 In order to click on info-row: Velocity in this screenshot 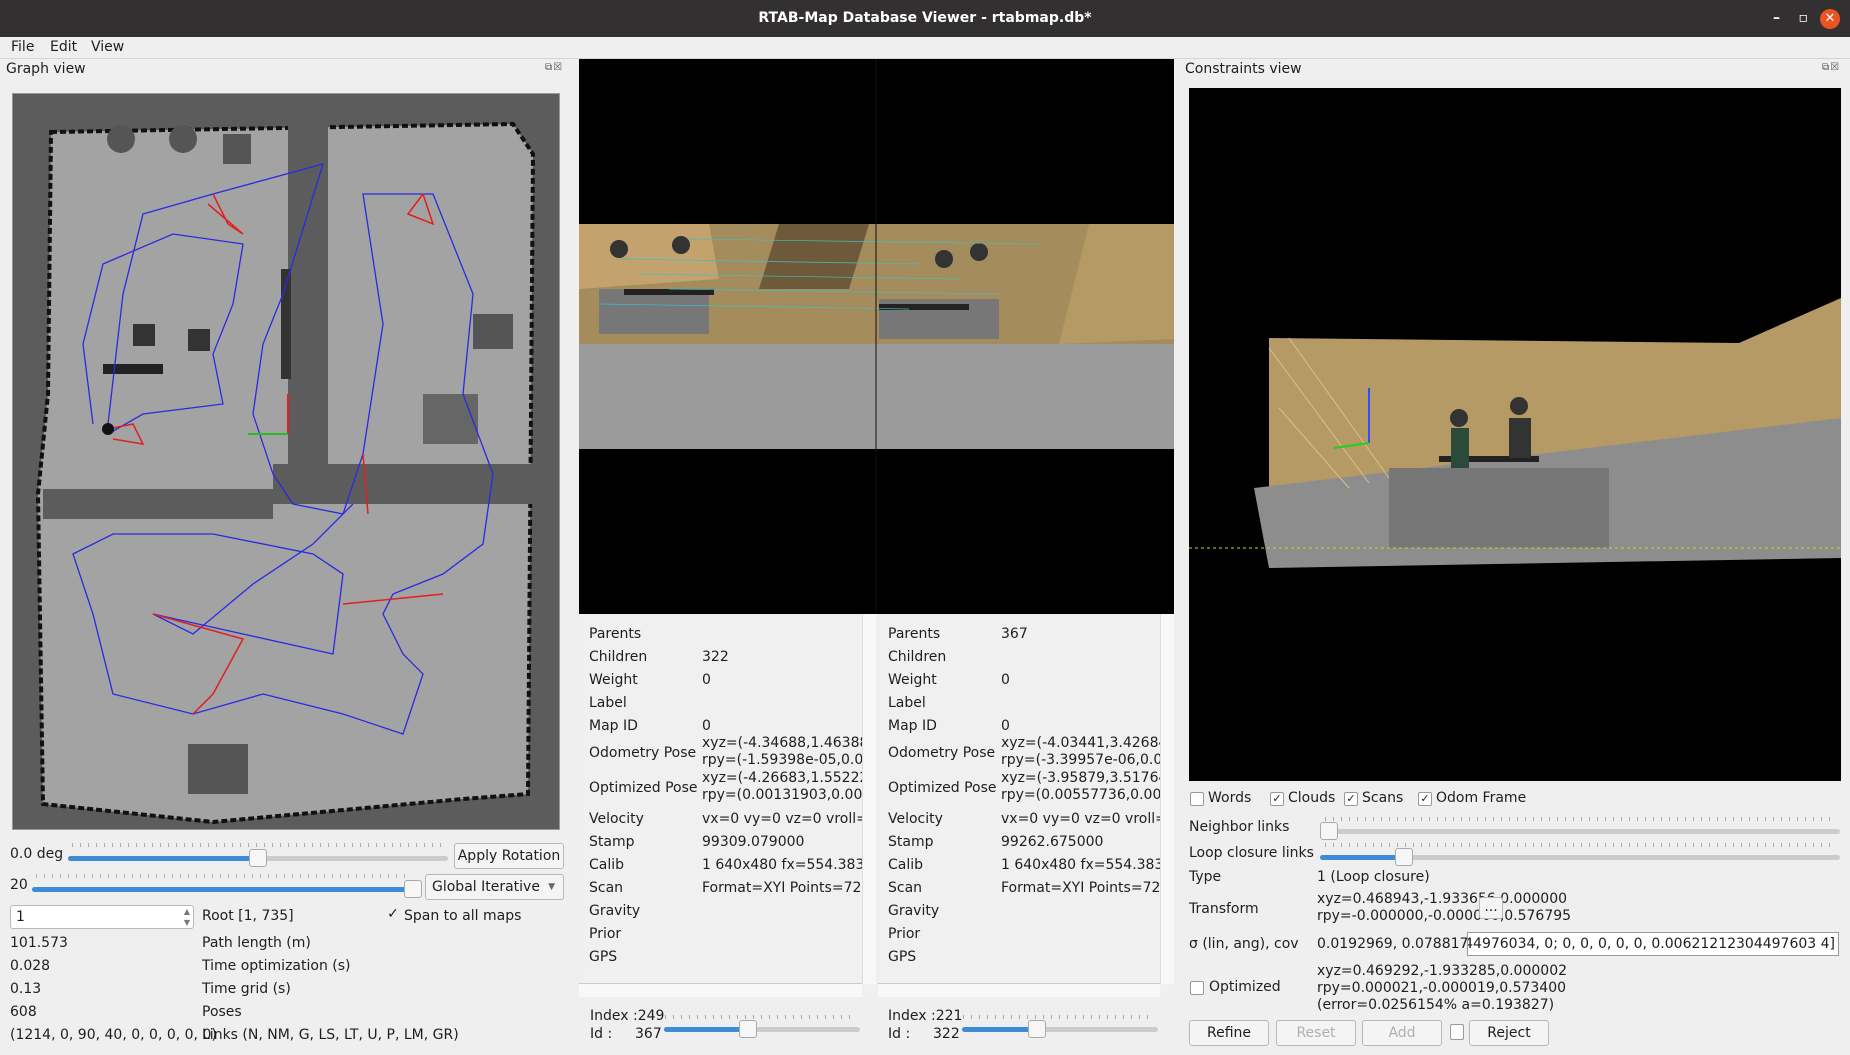, I will do `click(915, 819)`.